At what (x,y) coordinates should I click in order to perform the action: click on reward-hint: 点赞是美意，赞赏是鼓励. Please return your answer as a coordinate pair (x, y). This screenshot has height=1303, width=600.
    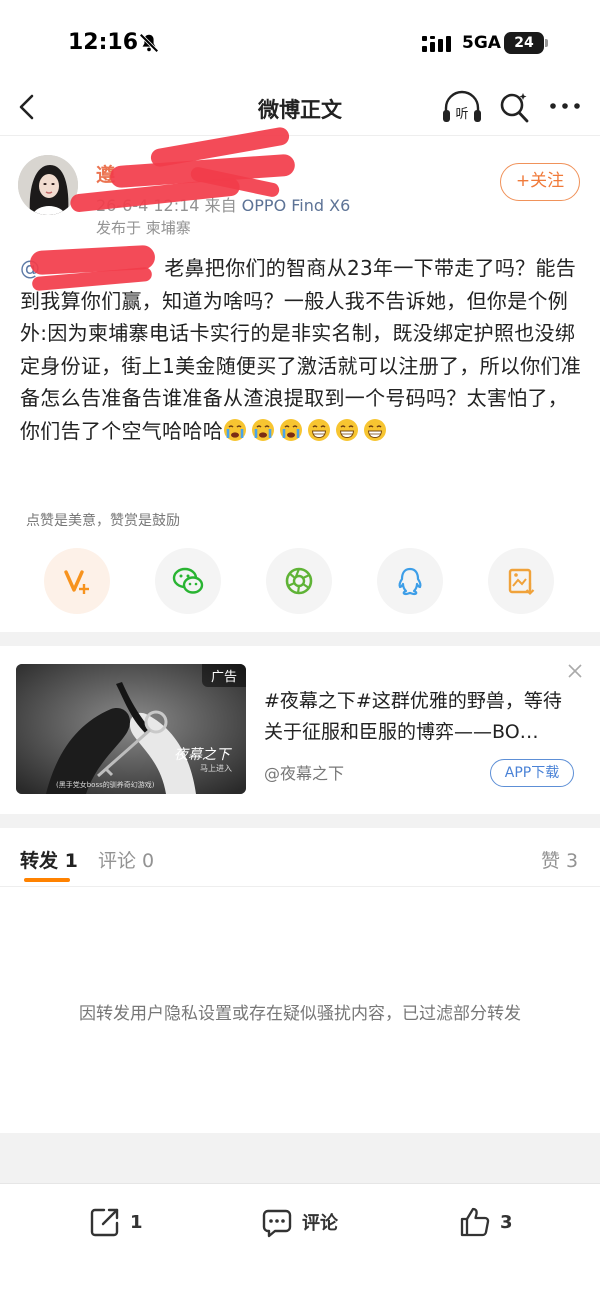
    Looking at the image, I should click on (103, 521).